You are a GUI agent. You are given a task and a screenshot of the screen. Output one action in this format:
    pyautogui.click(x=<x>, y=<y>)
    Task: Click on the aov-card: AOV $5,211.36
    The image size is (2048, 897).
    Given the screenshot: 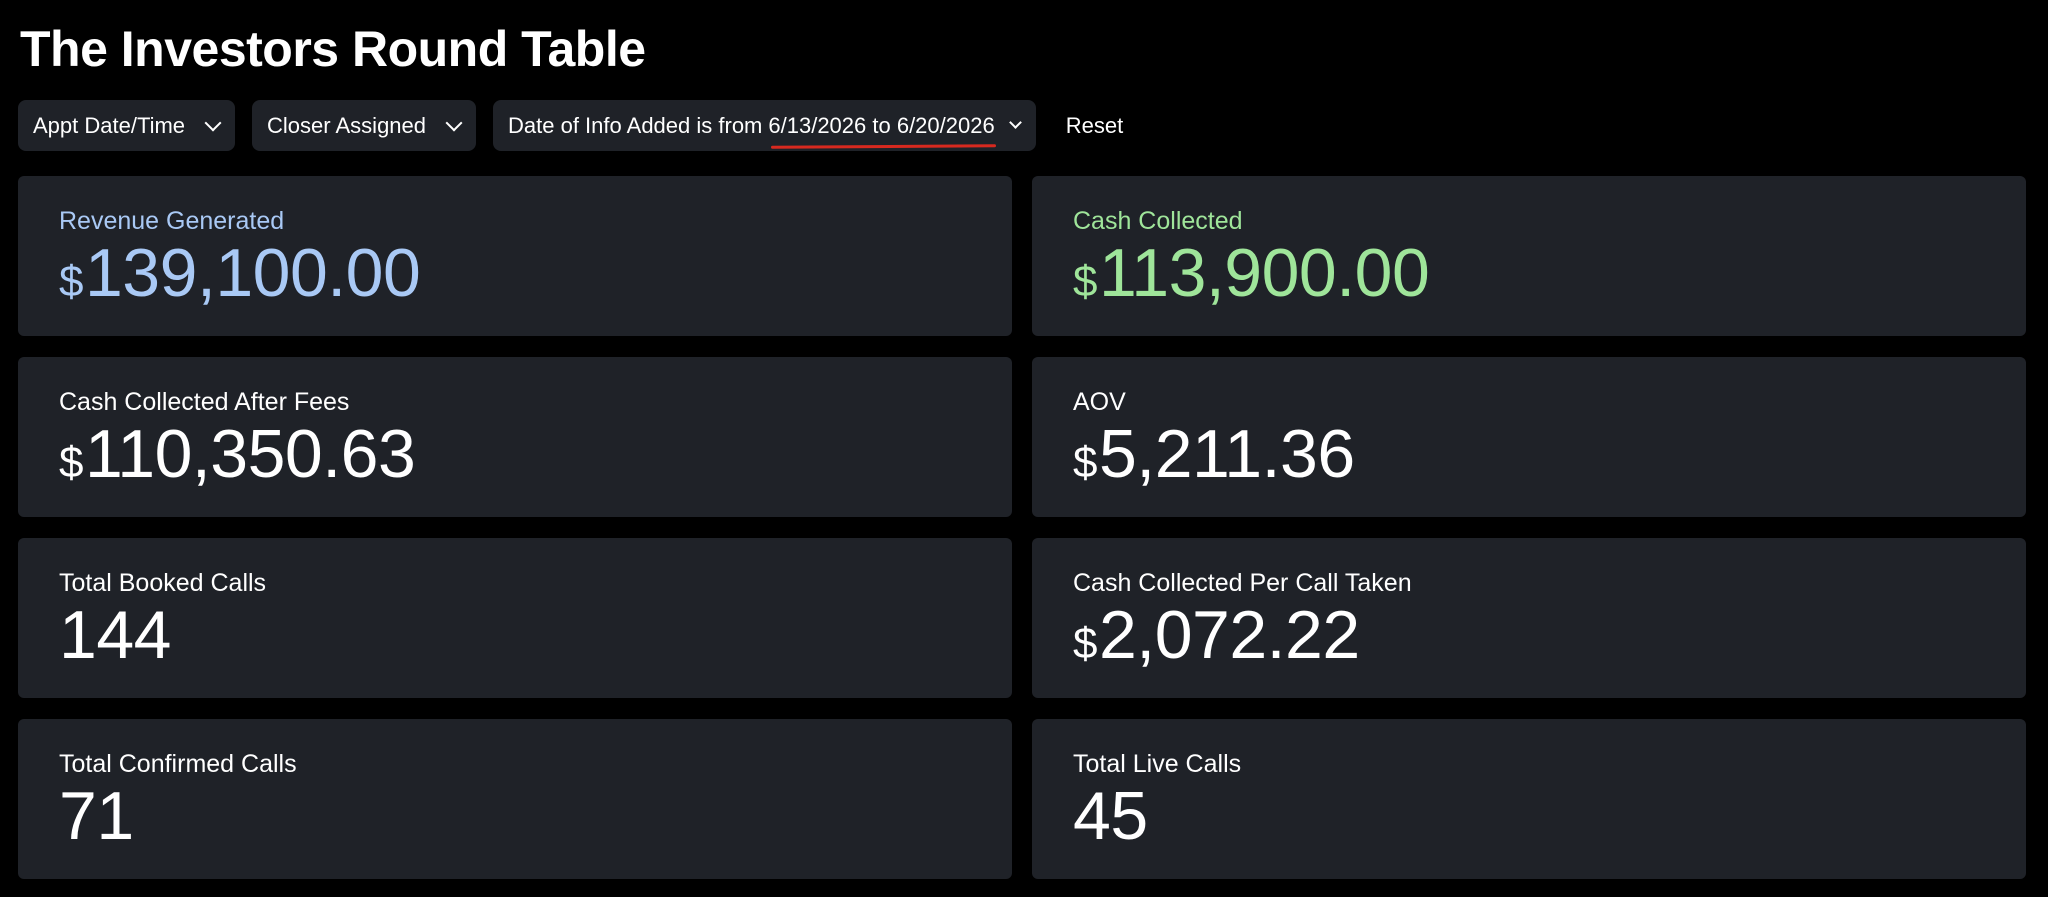 What is the action you would take?
    pyautogui.click(x=1529, y=437)
    